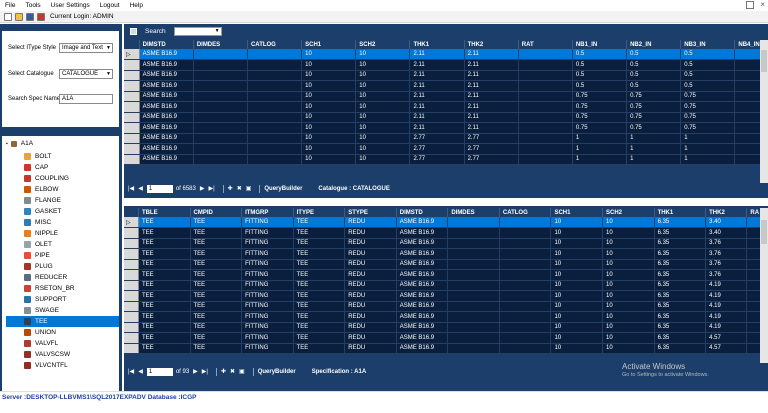 Image resolution: width=768 pixels, height=413 pixels. Describe the element at coordinates (62, 156) in the screenshot. I see `tree-item-bolt: BOLT` at that location.